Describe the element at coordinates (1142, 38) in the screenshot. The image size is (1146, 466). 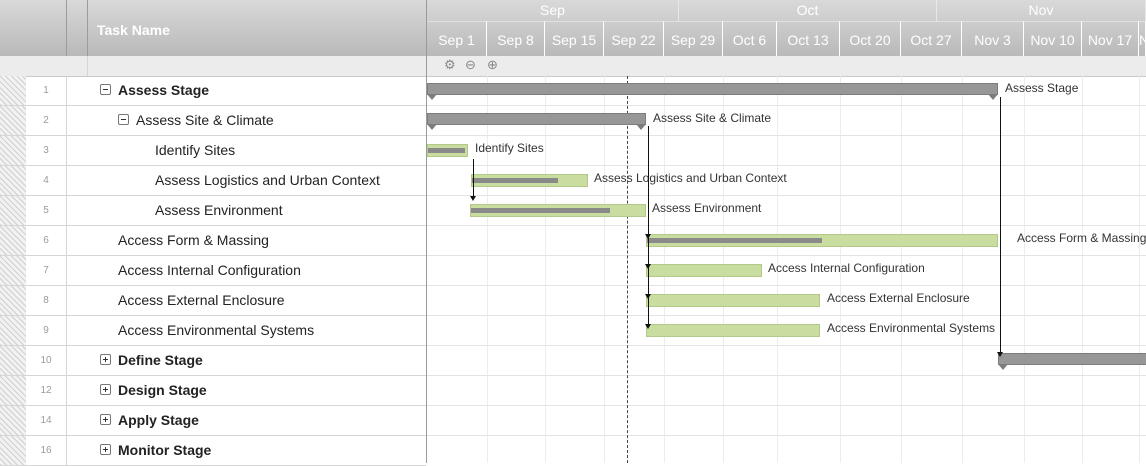
I see `week-header: N` at that location.